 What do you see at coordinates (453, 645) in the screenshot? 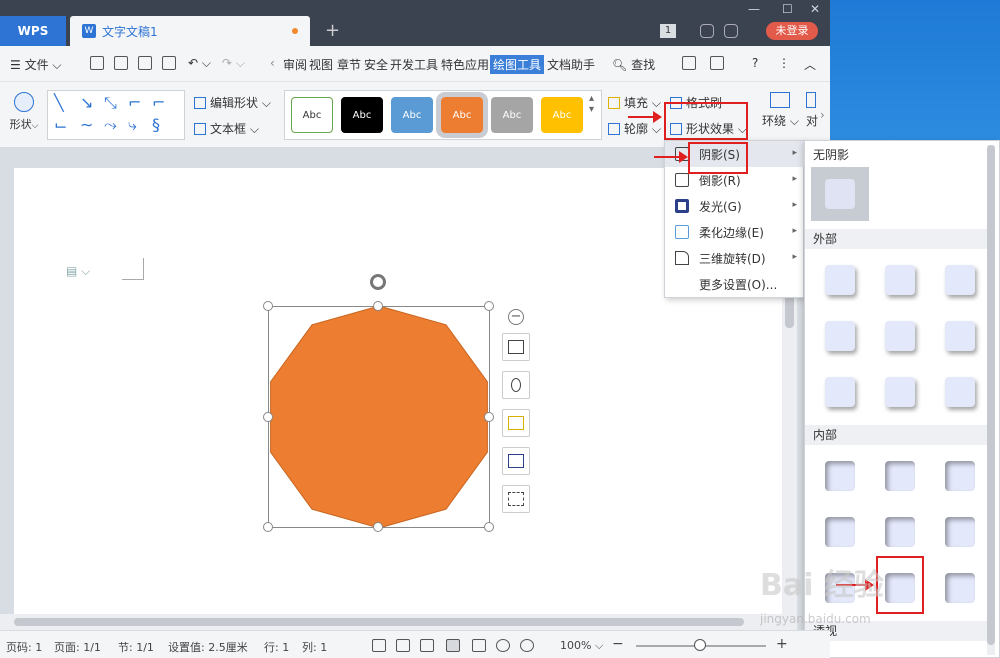
I see `page-view-icon` at bounding box center [453, 645].